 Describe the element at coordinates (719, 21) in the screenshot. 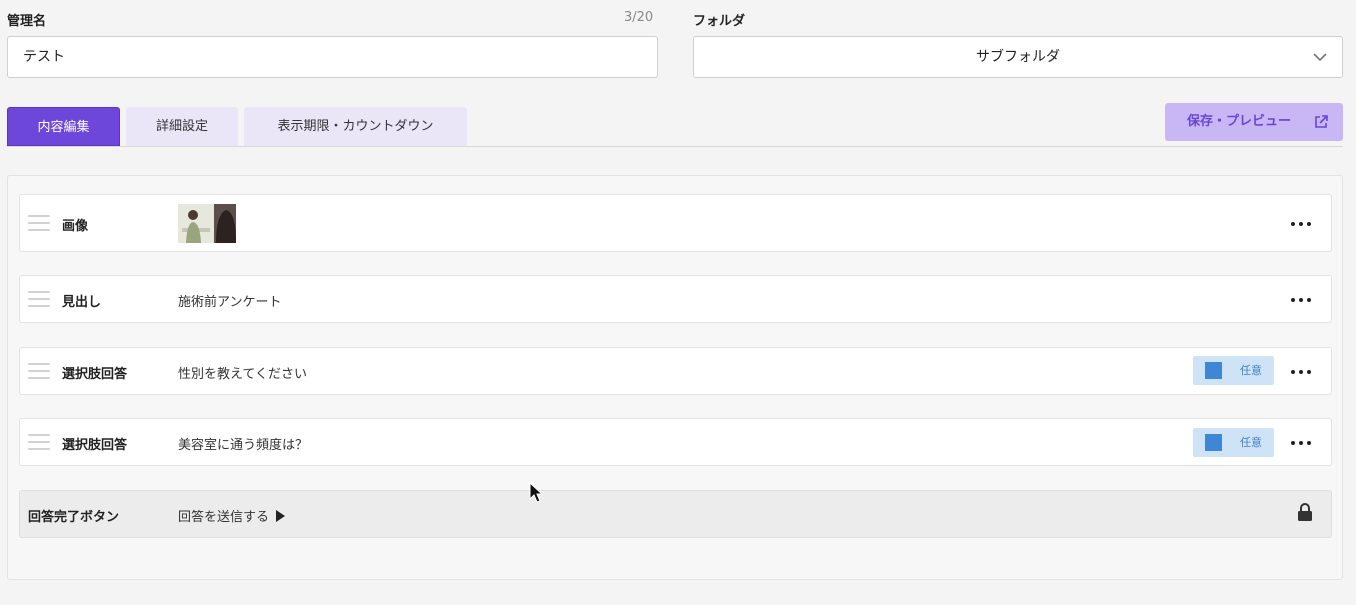

I see `folder-label: フォルダ` at that location.